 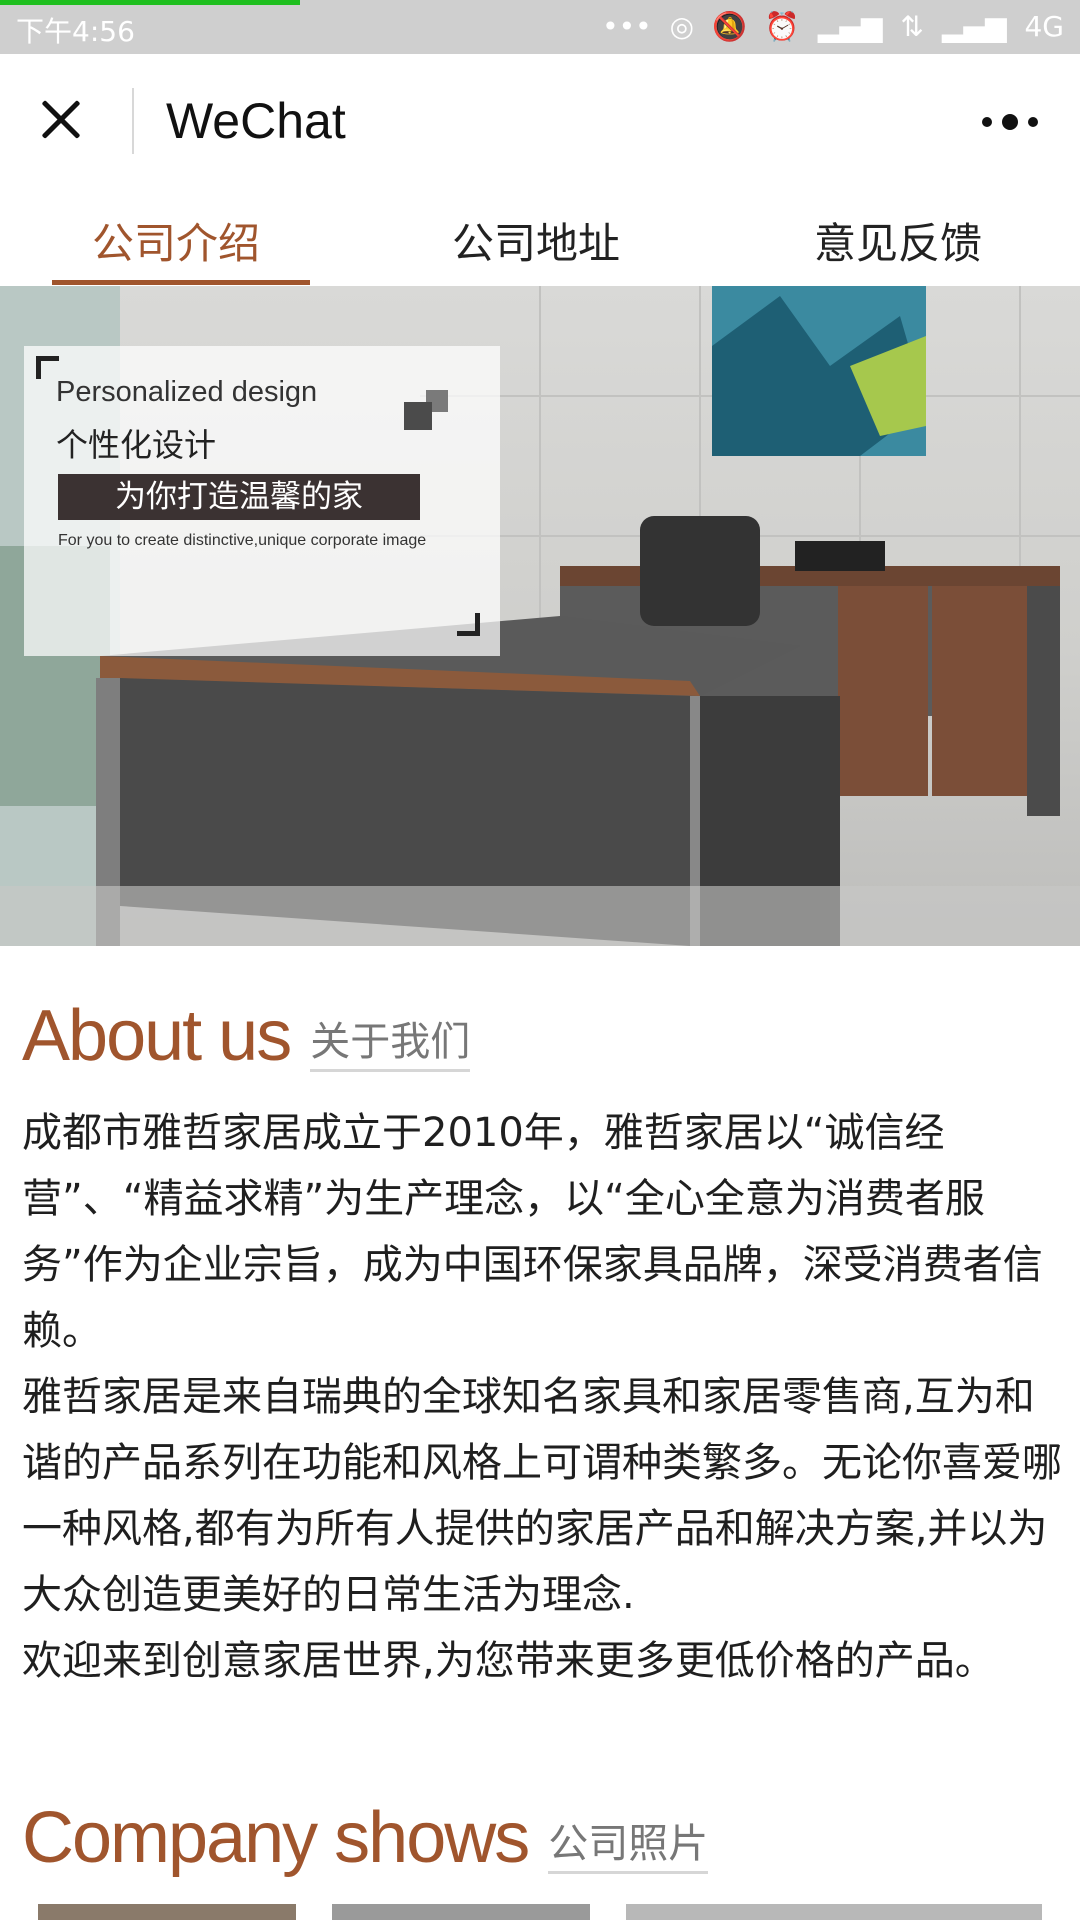 What do you see at coordinates (1044, 26) in the screenshot?
I see `network-type: 4G` at bounding box center [1044, 26].